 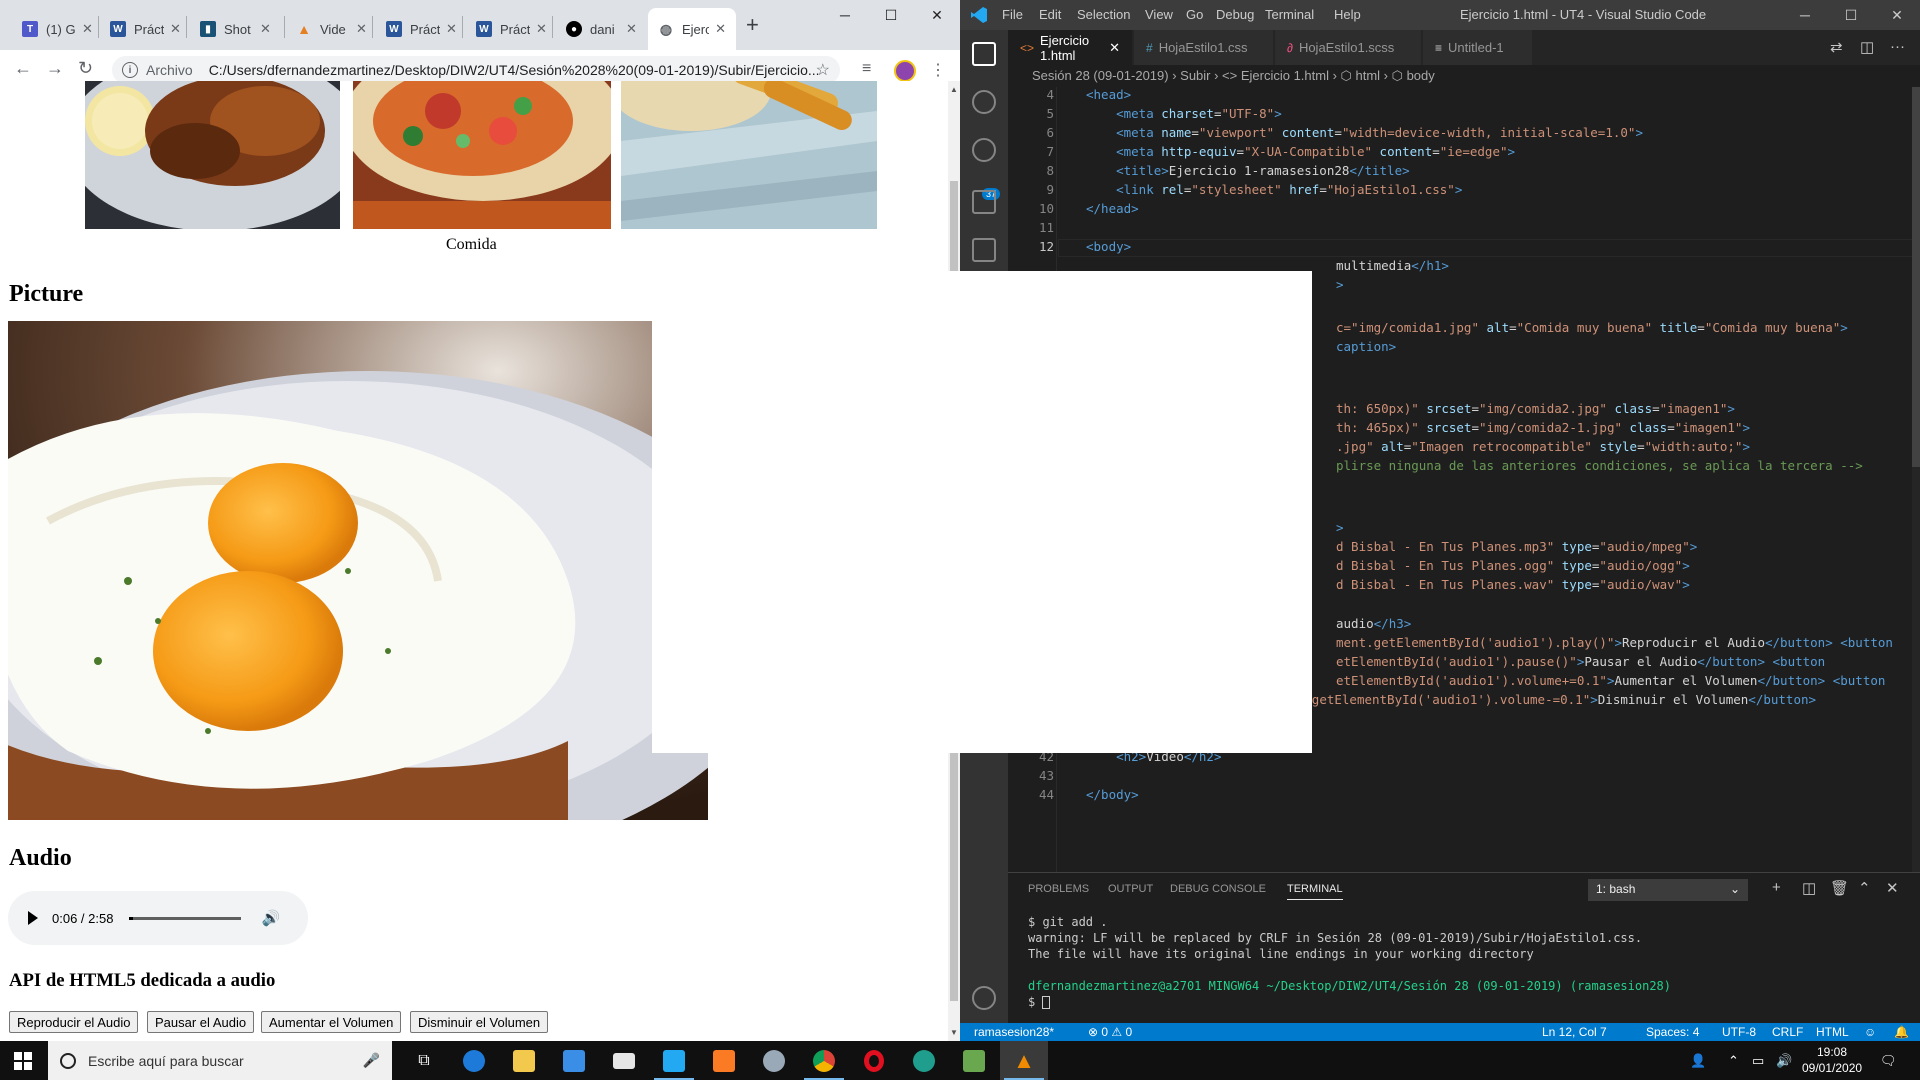 I want to click on notifications-icon: 🗨, so click(x=1888, y=1061).